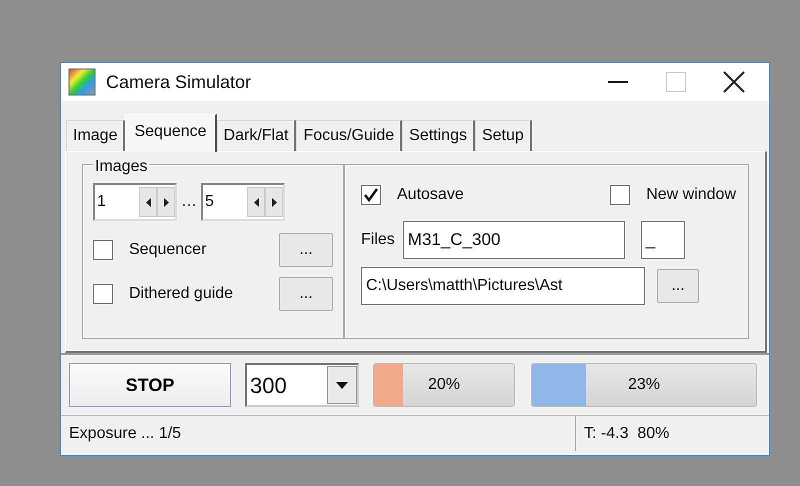 The width and height of the screenshot is (800, 486). What do you see at coordinates (256, 135) in the screenshot?
I see `tab: Dark/Flat` at bounding box center [256, 135].